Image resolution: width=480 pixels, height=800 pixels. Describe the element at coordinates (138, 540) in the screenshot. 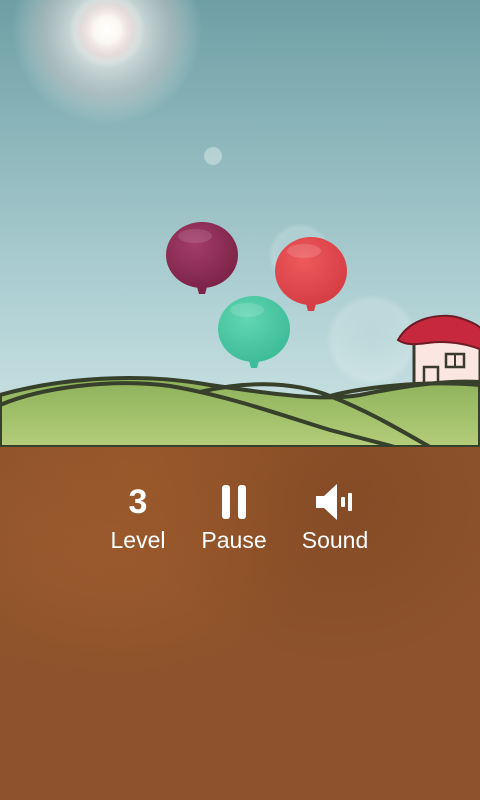

I see `level-label: Level` at that location.